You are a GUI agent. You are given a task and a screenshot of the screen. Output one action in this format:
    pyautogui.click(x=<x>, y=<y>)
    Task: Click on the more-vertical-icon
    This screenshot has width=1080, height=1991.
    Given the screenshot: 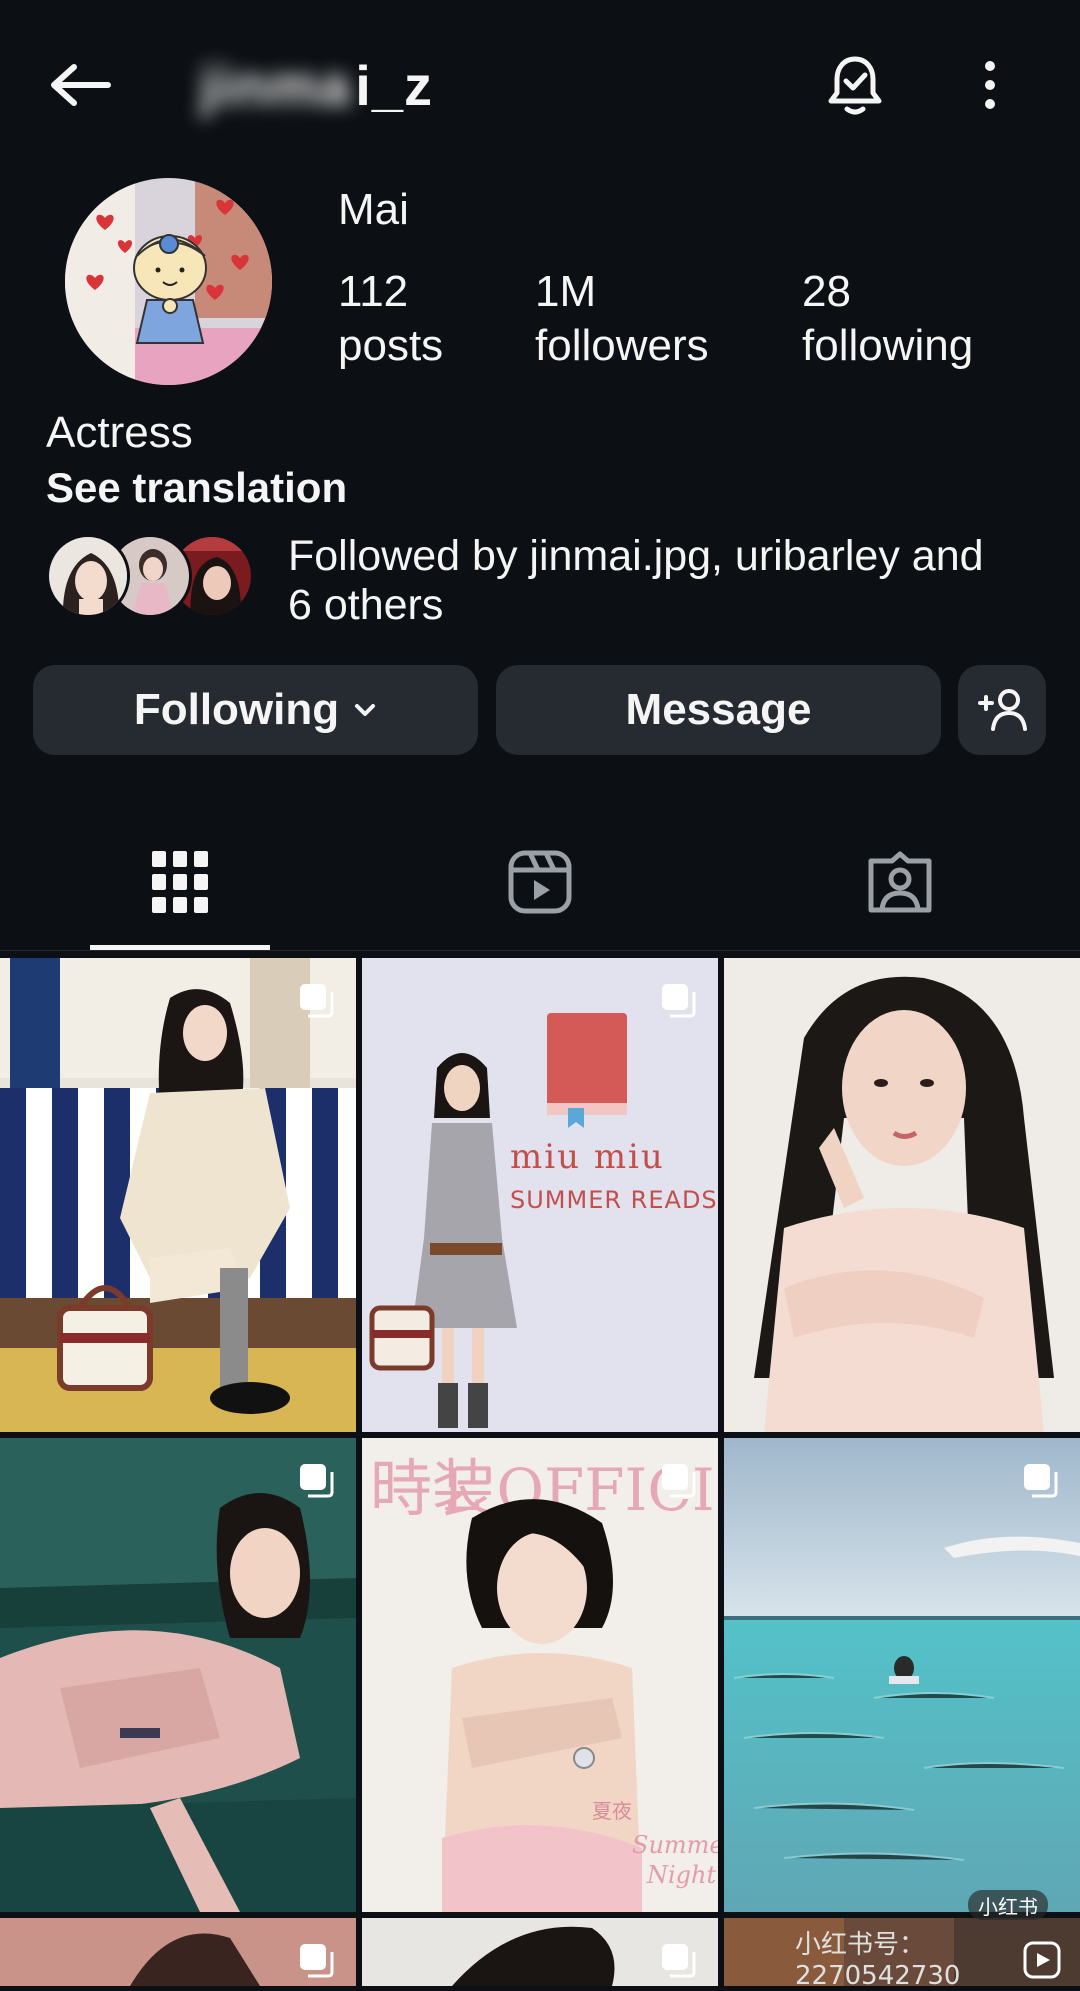 What is the action you would take?
    pyautogui.click(x=990, y=85)
    